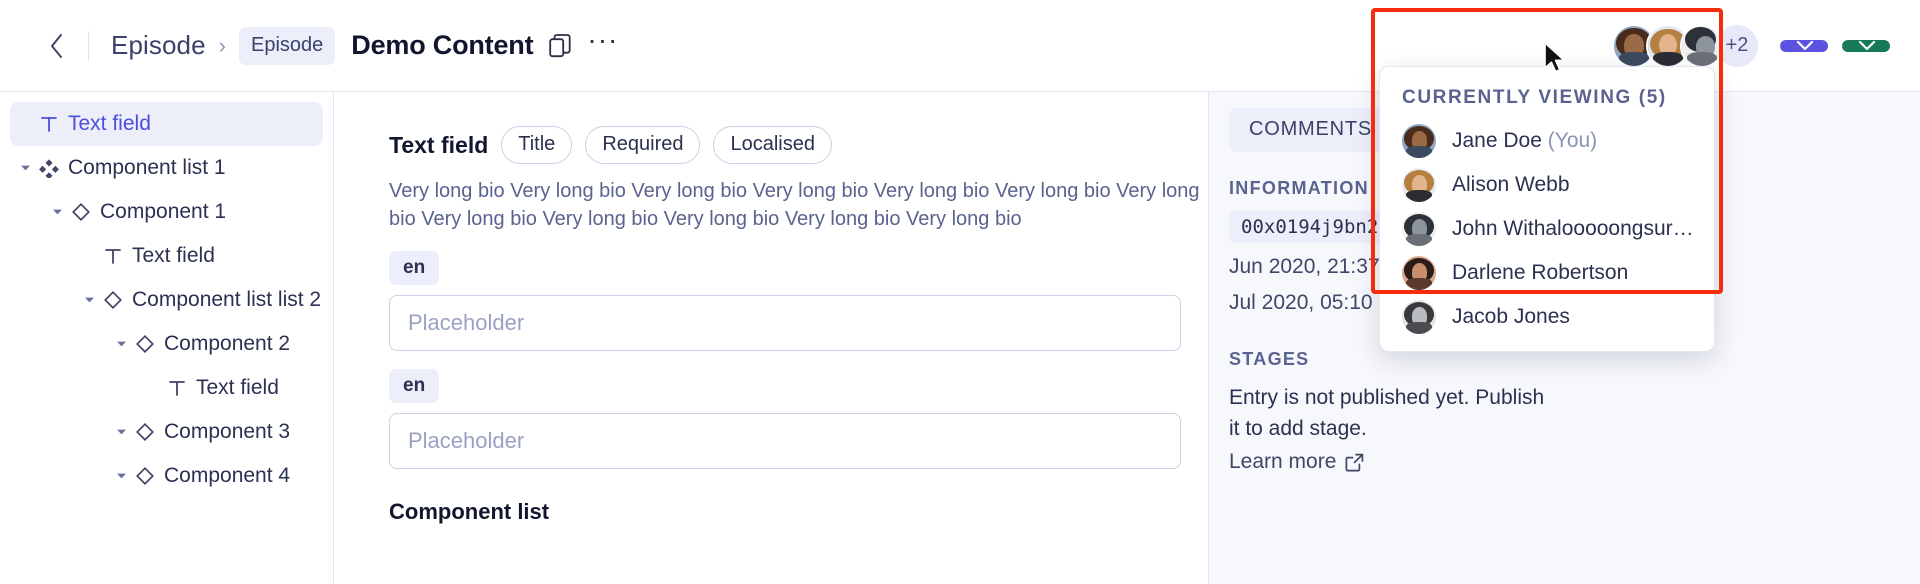 The width and height of the screenshot is (1920, 584). I want to click on currently-viewing-name-text: Alison Webb, so click(1511, 184).